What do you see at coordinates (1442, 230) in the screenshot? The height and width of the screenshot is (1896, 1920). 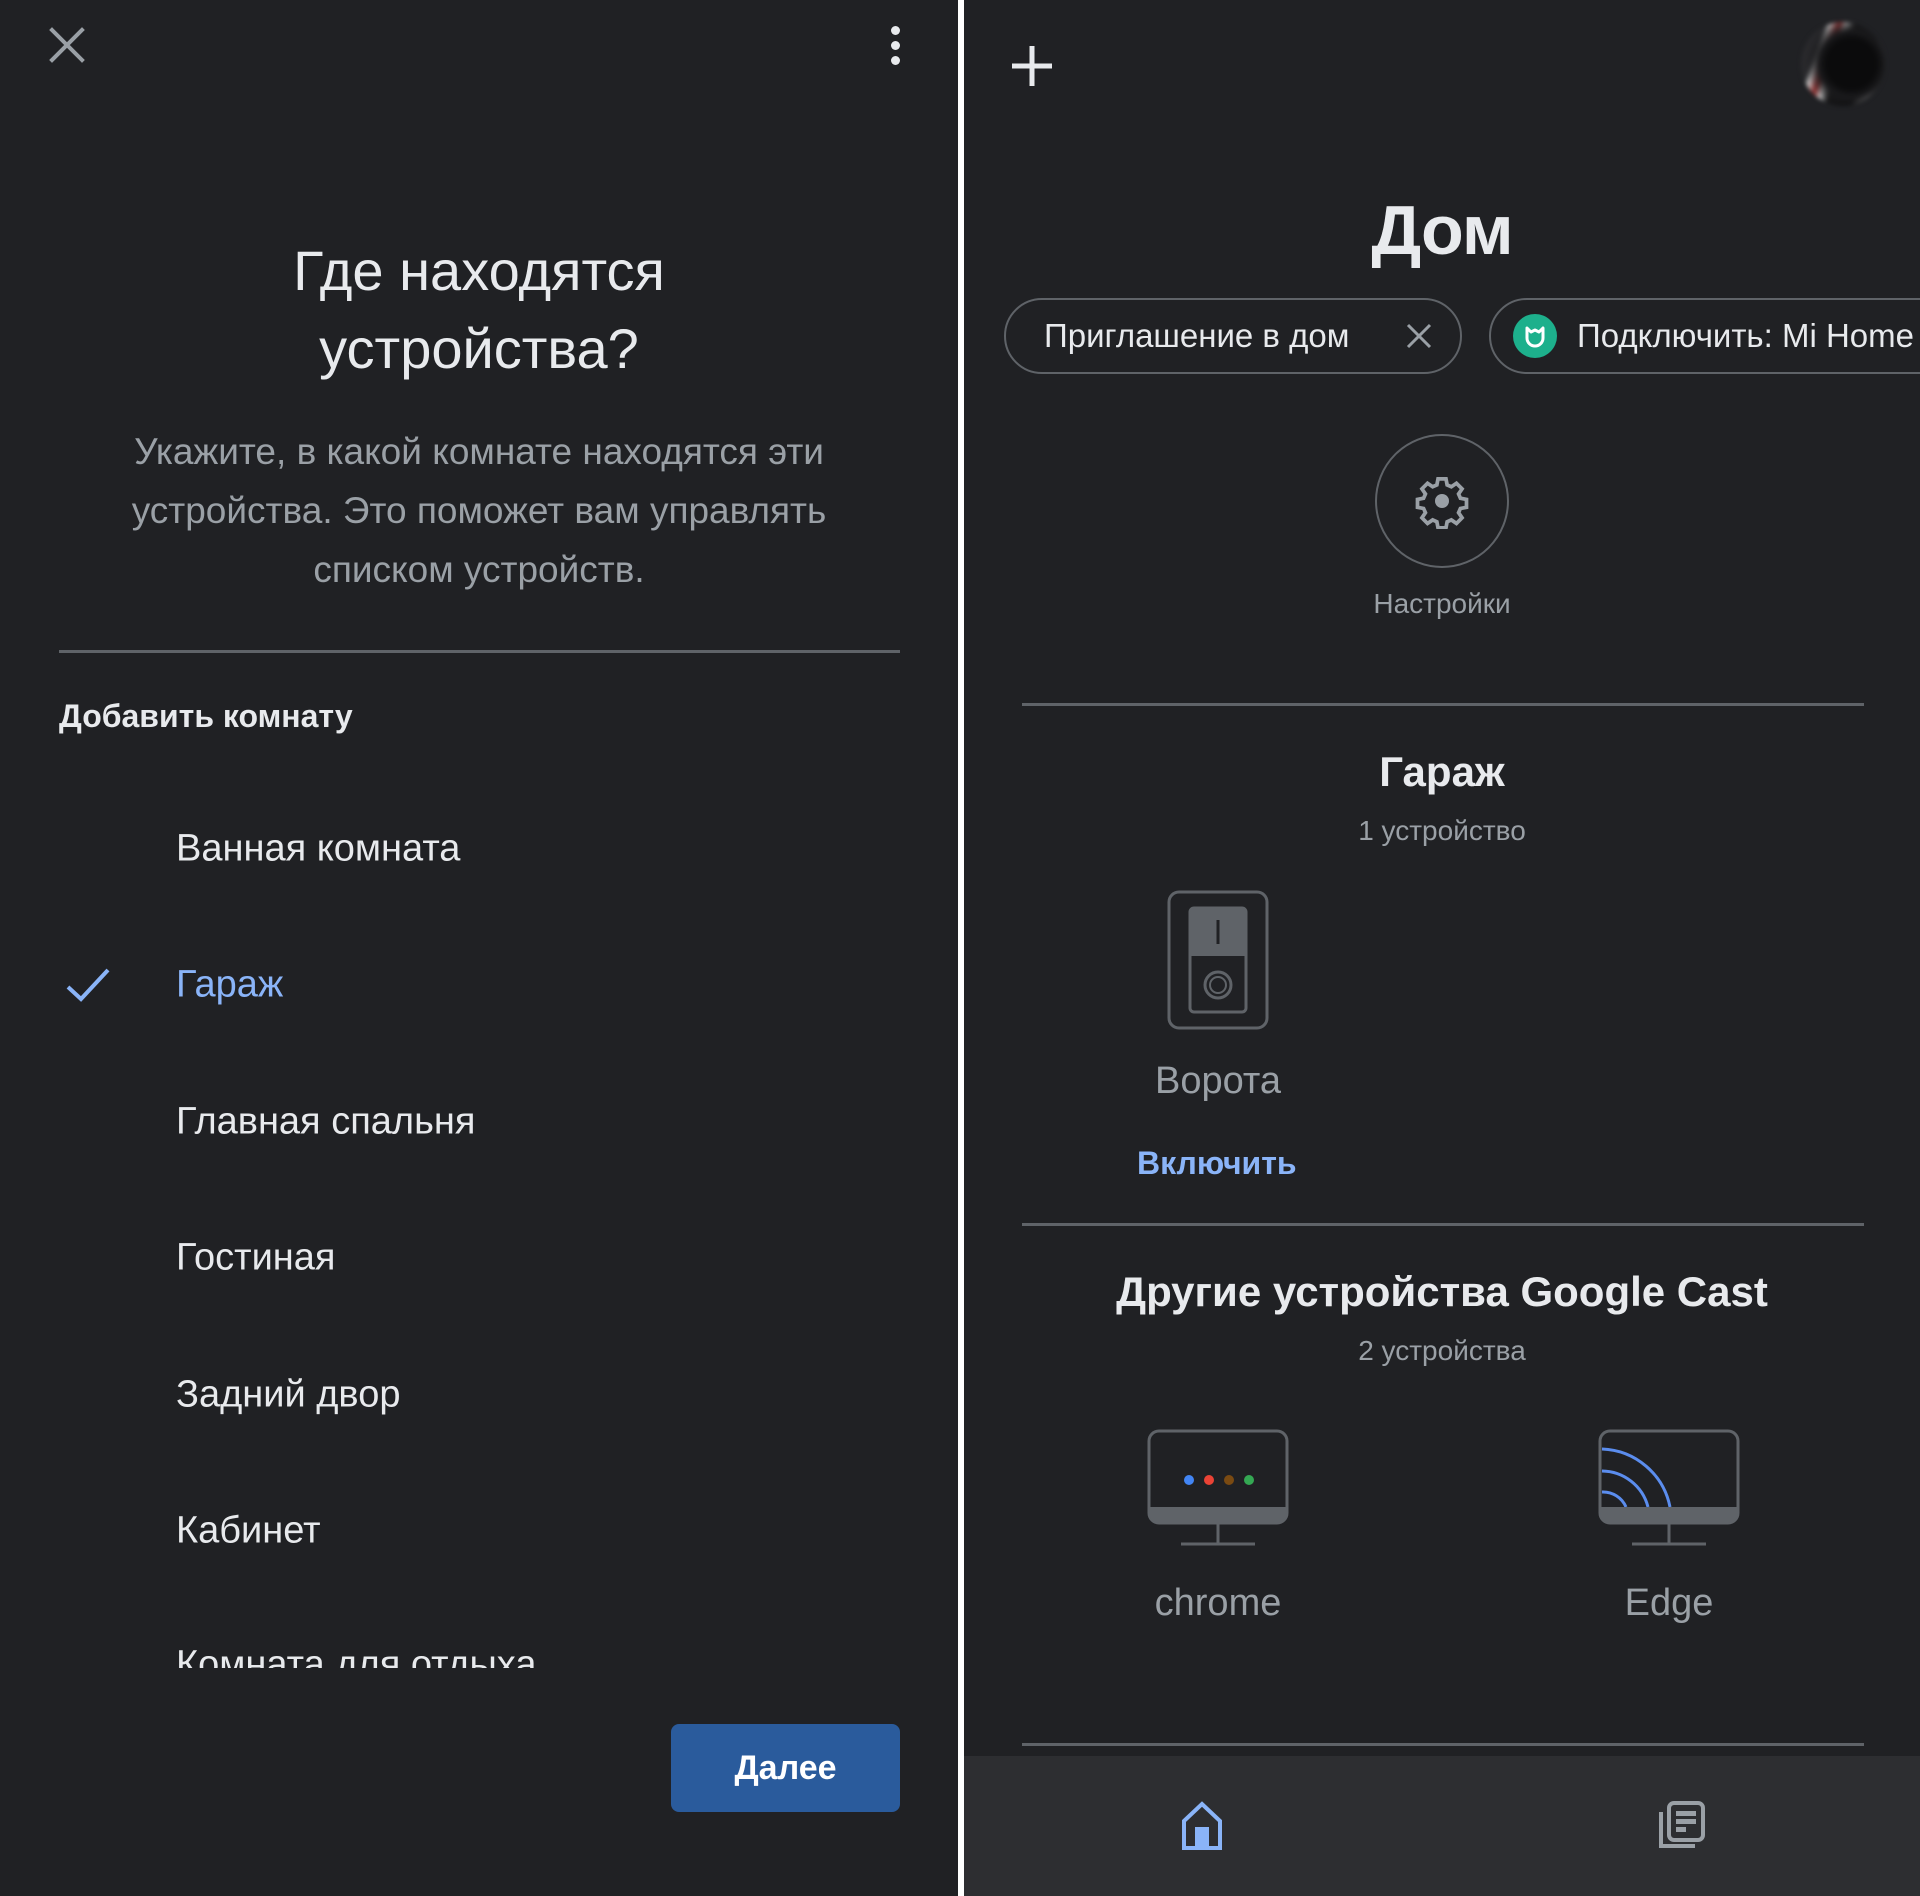 I see `home-title: Дом` at bounding box center [1442, 230].